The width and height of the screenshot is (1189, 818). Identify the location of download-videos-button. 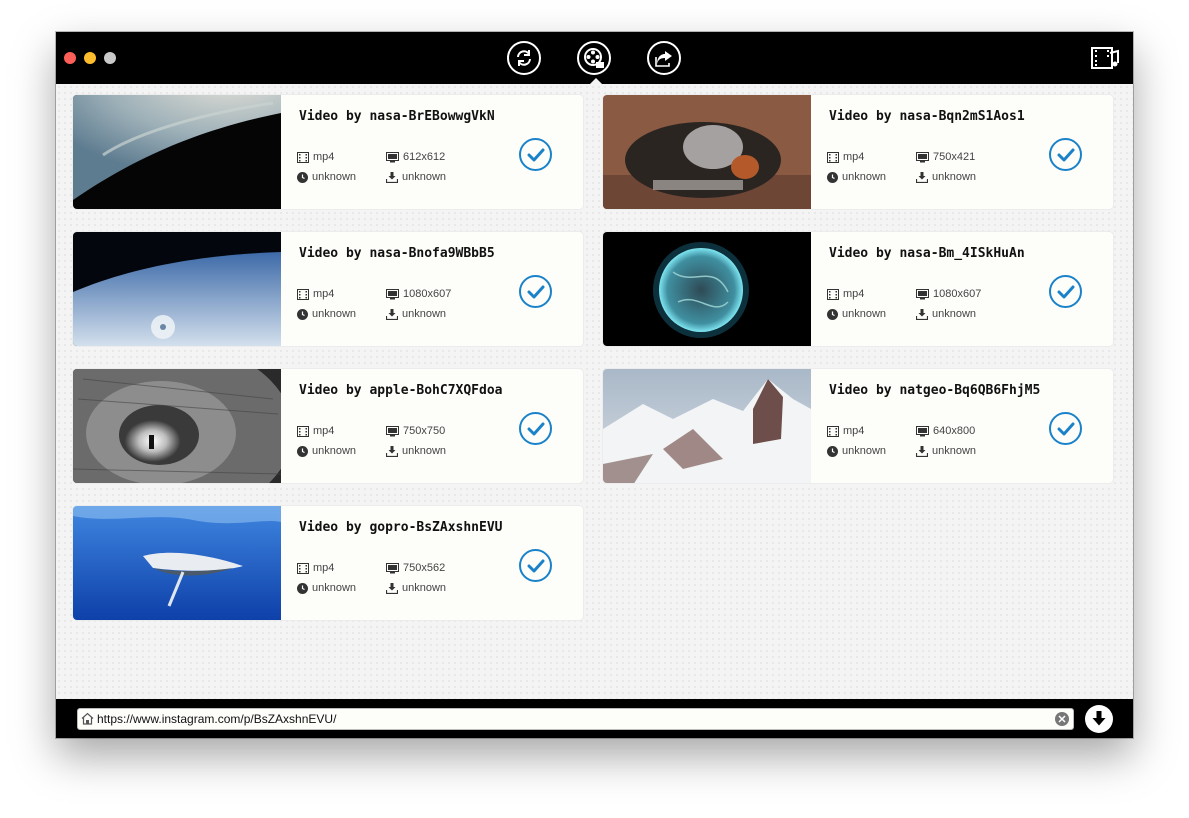
(594, 58).